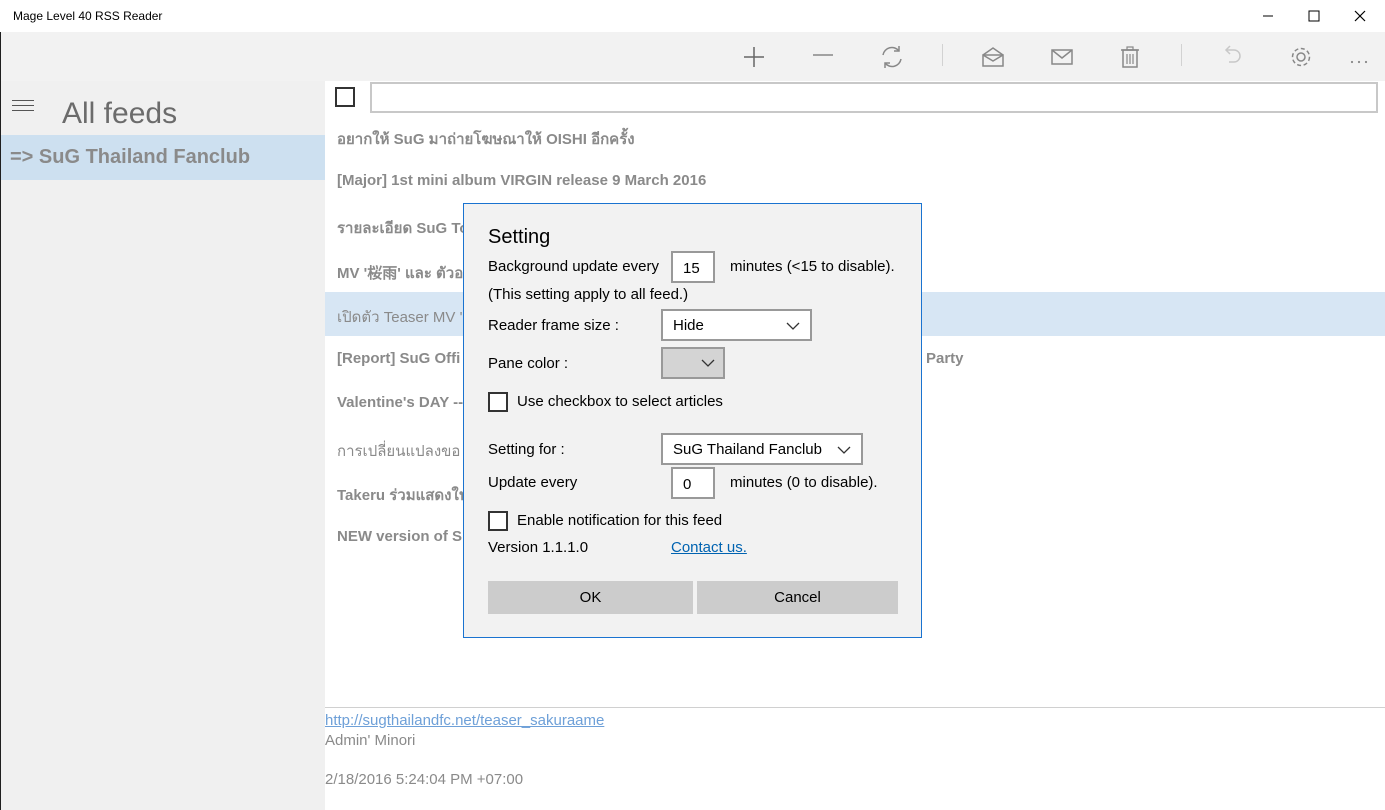 This screenshot has width=1385, height=810. I want to click on mark-read-icon, so click(993, 57).